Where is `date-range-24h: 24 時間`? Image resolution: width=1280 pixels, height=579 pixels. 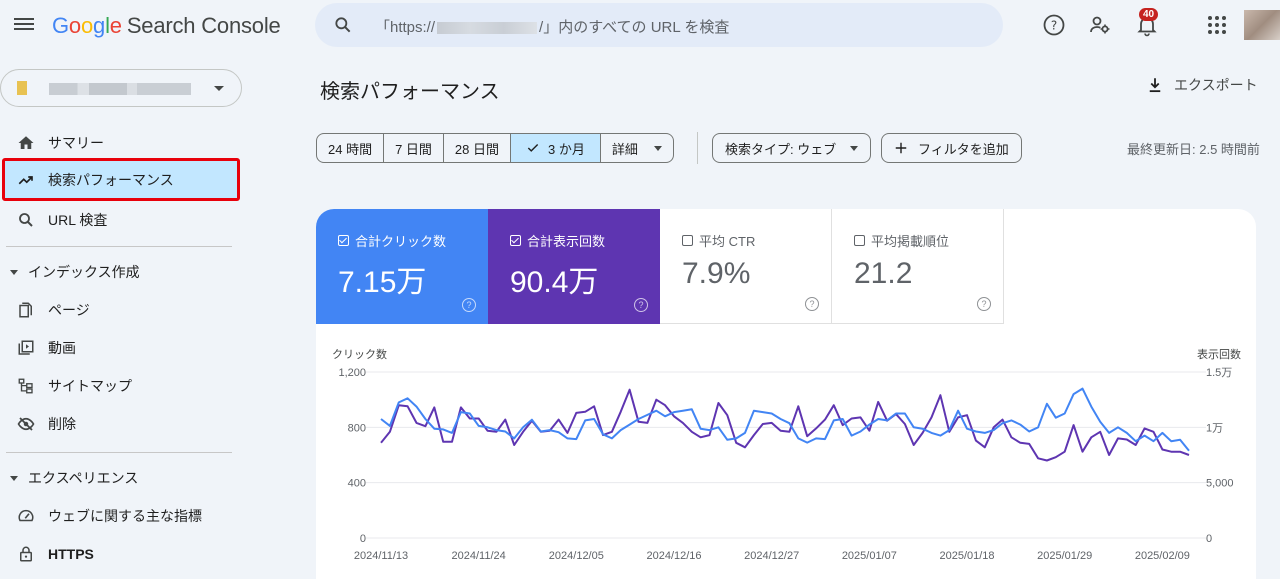 date-range-24h: 24 時間 is located at coordinates (351, 148).